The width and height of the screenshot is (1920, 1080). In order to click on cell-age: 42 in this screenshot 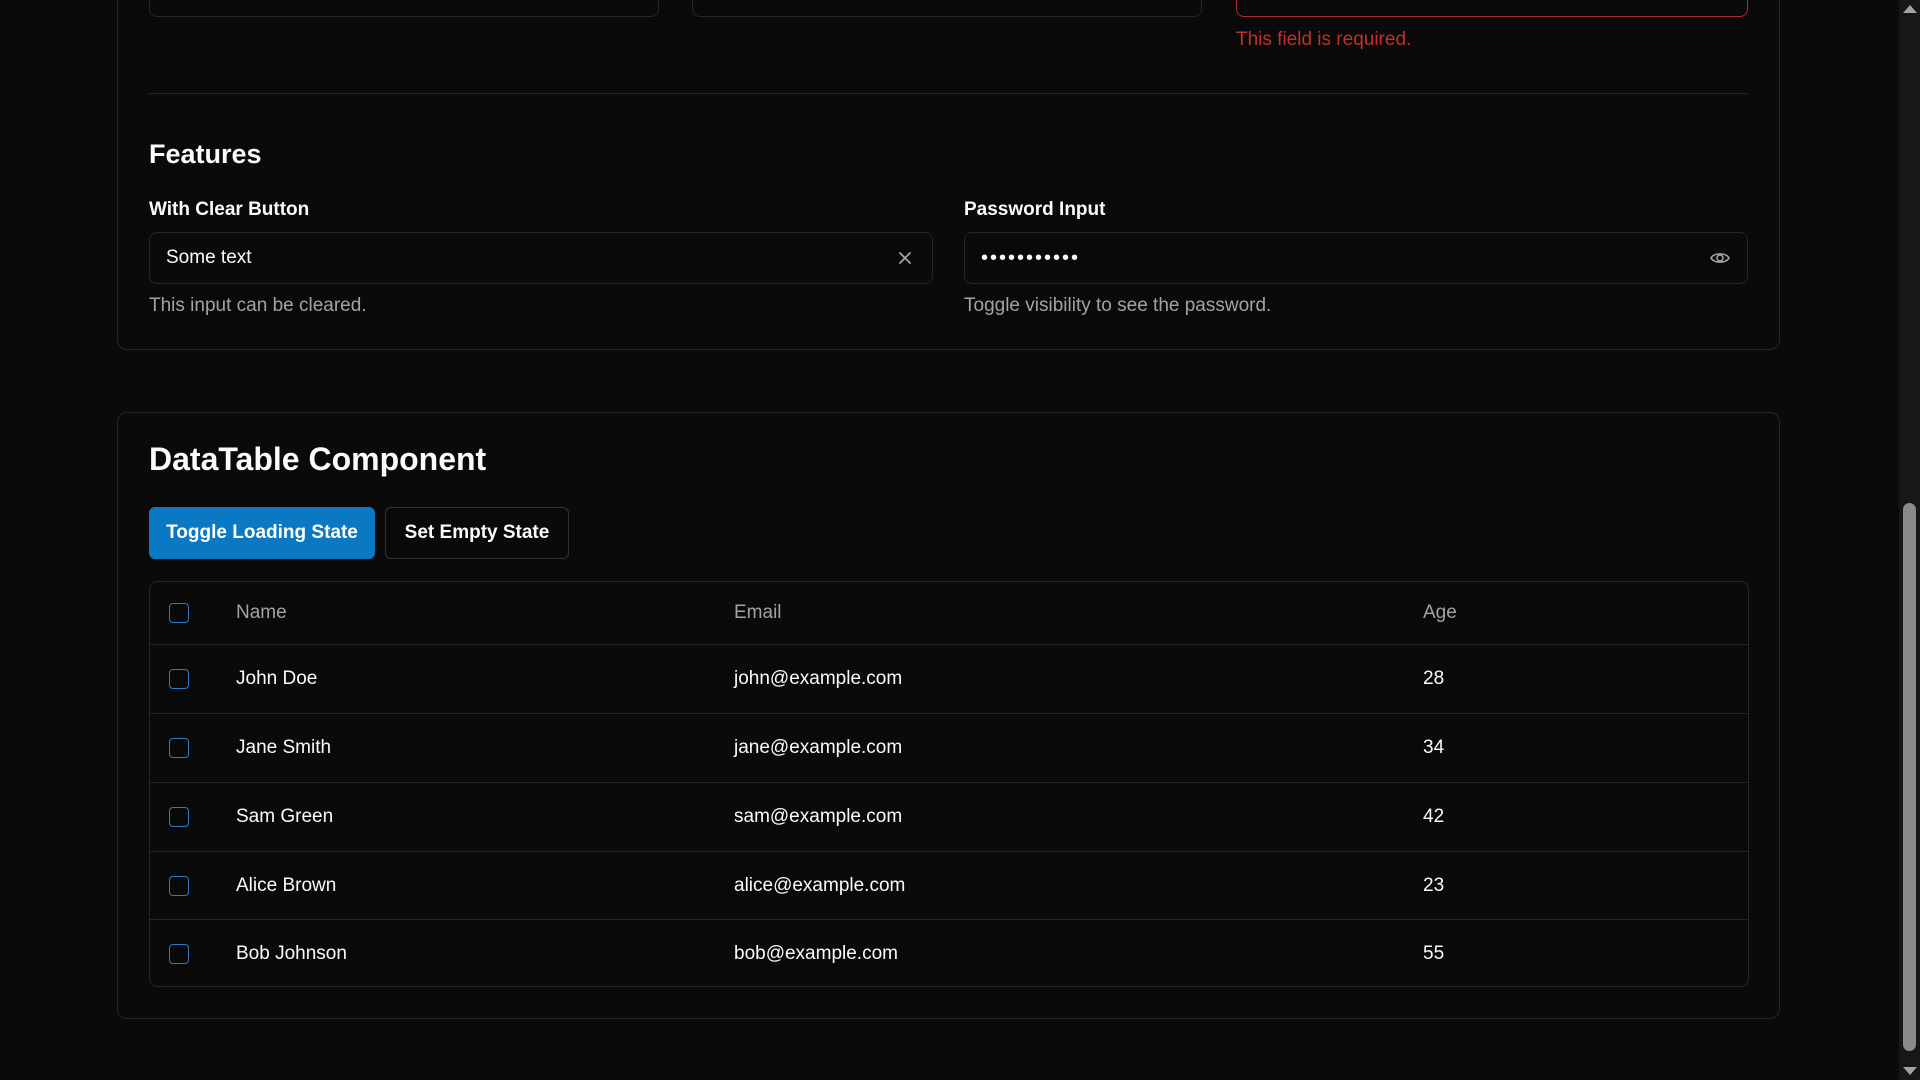, I will do `click(1434, 816)`.